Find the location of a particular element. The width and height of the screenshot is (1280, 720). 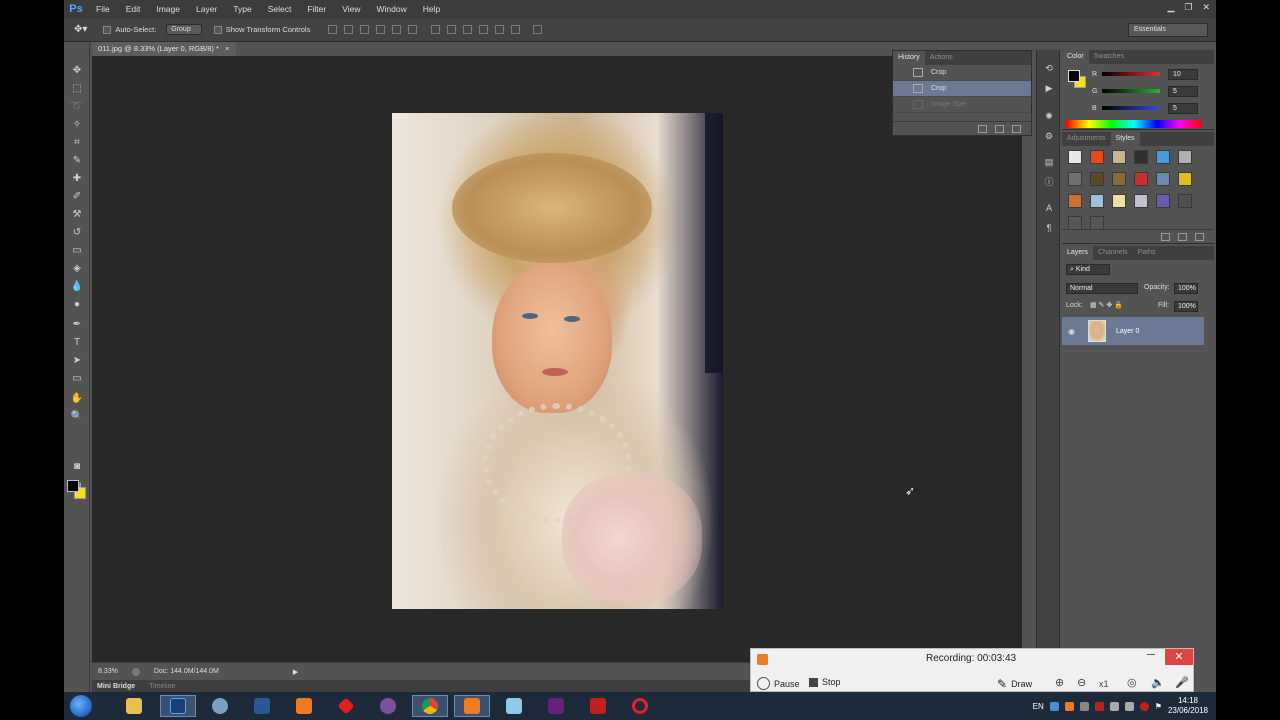

language-indicator: EN is located at coordinates (1038, 706).